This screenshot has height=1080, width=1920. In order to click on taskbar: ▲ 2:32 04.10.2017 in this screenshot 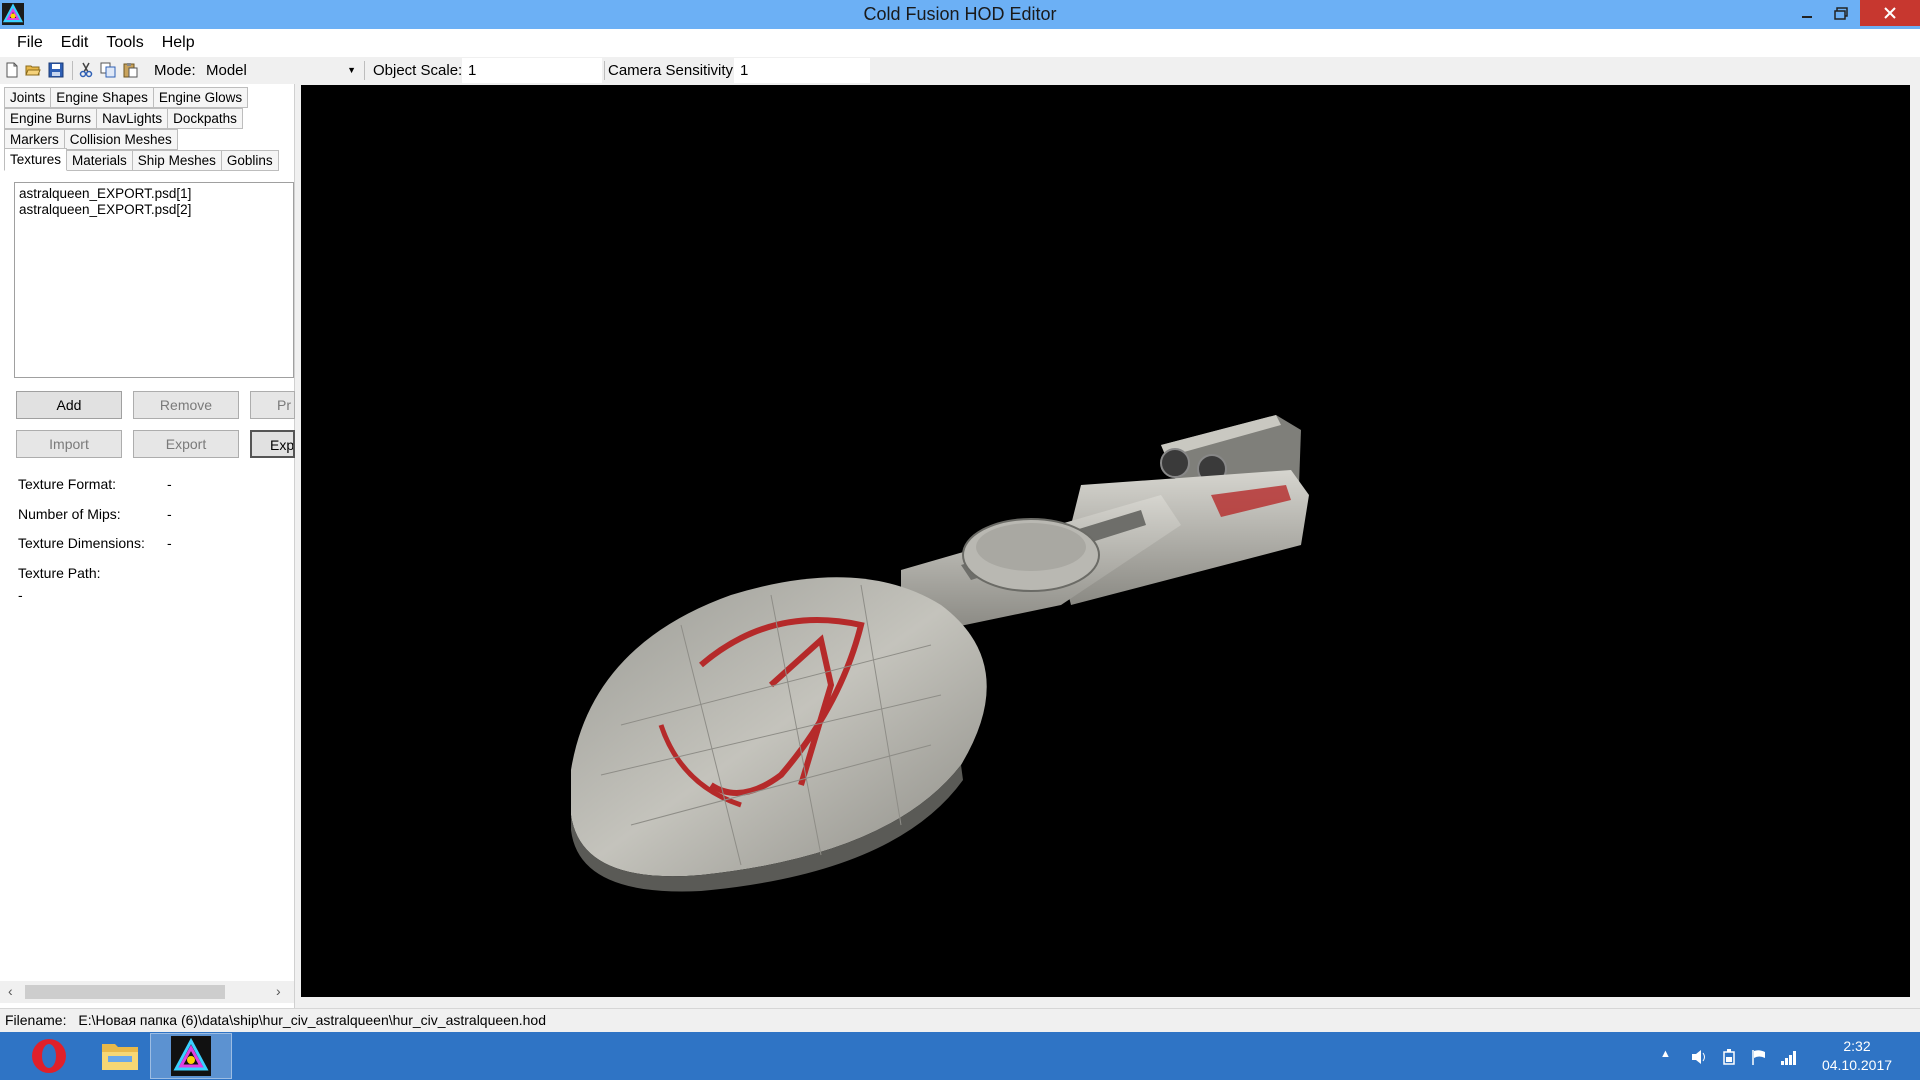, I will do `click(960, 1056)`.